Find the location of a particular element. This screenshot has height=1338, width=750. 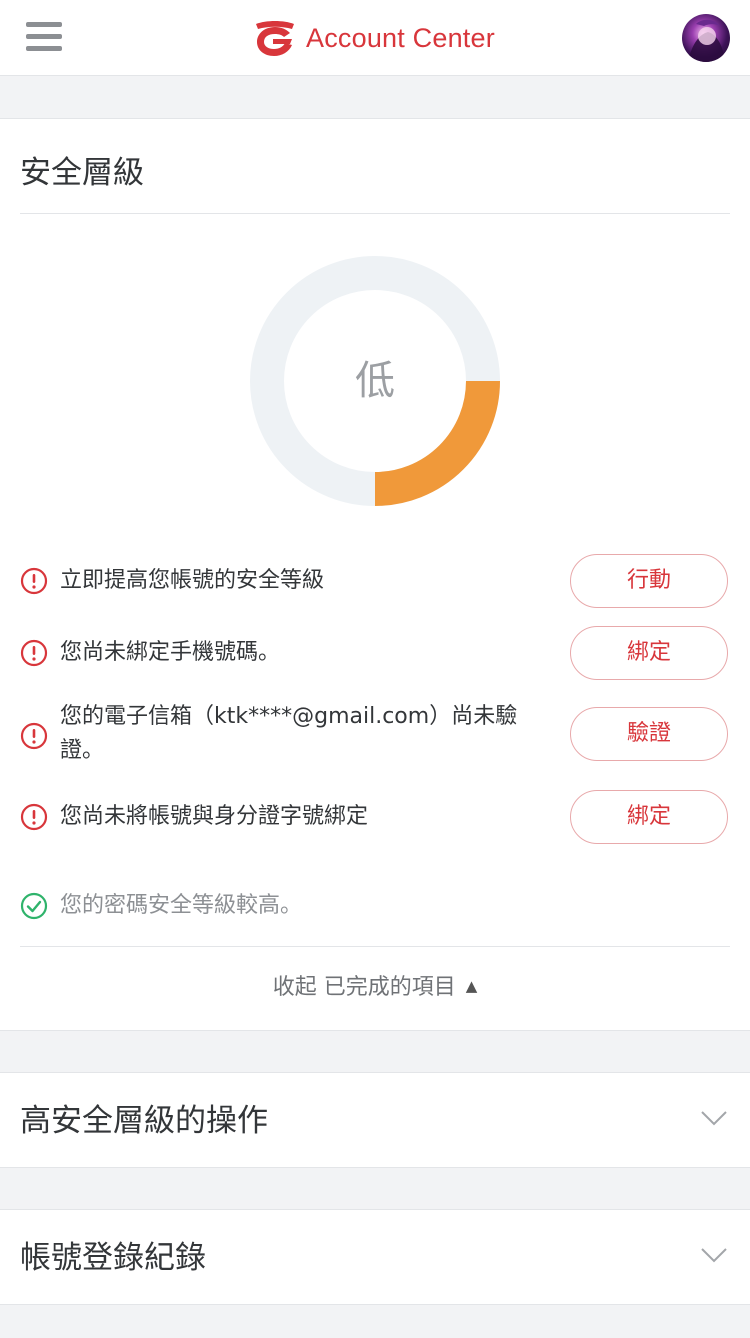

login-records-section: 帳號登錄紀錄 is located at coordinates (375, 1257).